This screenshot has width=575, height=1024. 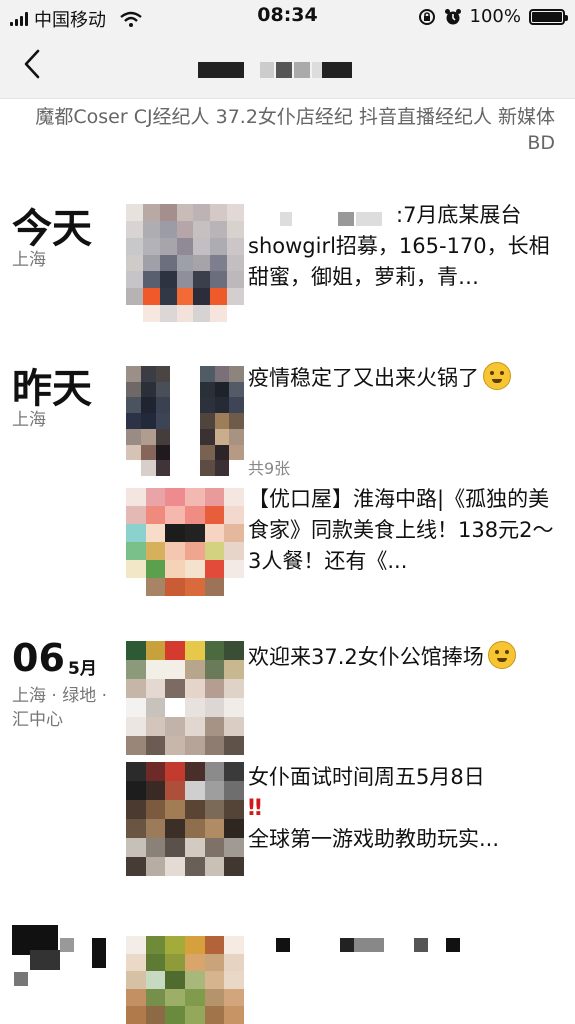 I want to click on battery-fill, so click(x=547, y=16).